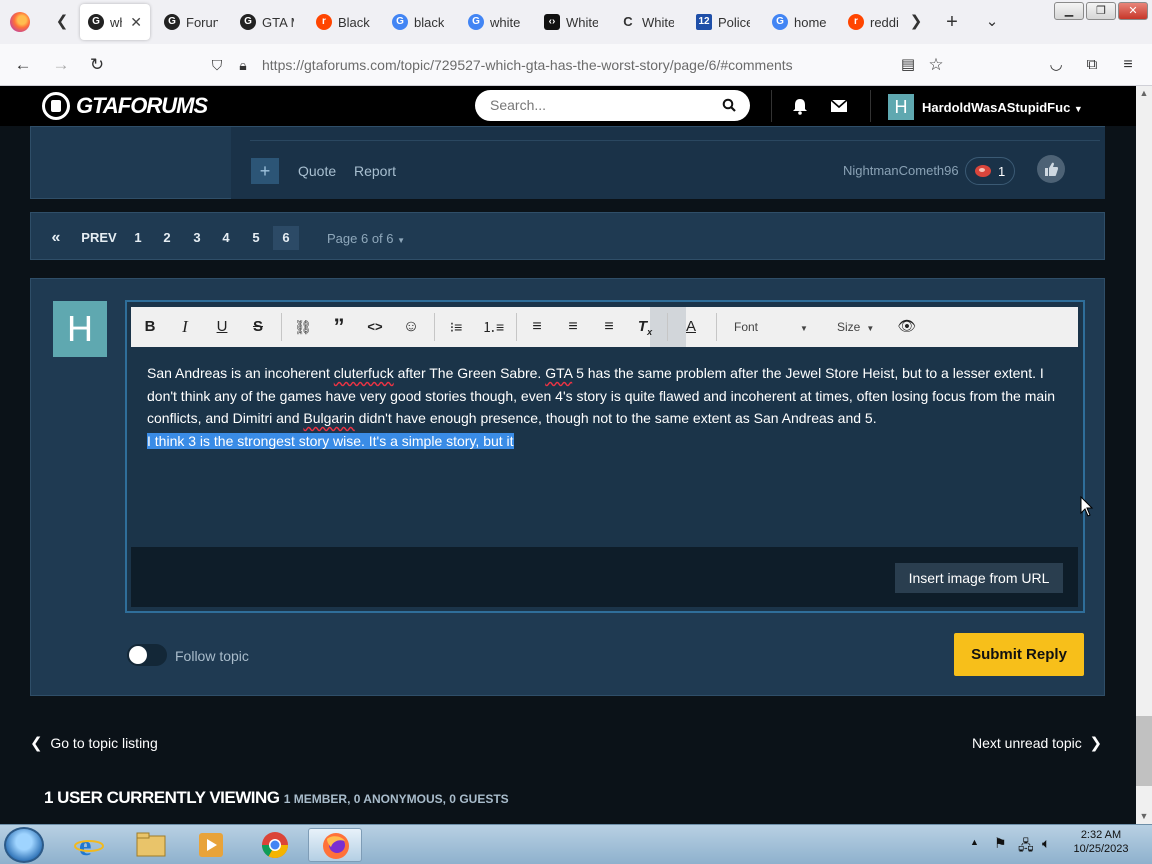 Image resolution: width=1152 pixels, height=864 pixels. I want to click on page-link-2: 2, so click(167, 238).